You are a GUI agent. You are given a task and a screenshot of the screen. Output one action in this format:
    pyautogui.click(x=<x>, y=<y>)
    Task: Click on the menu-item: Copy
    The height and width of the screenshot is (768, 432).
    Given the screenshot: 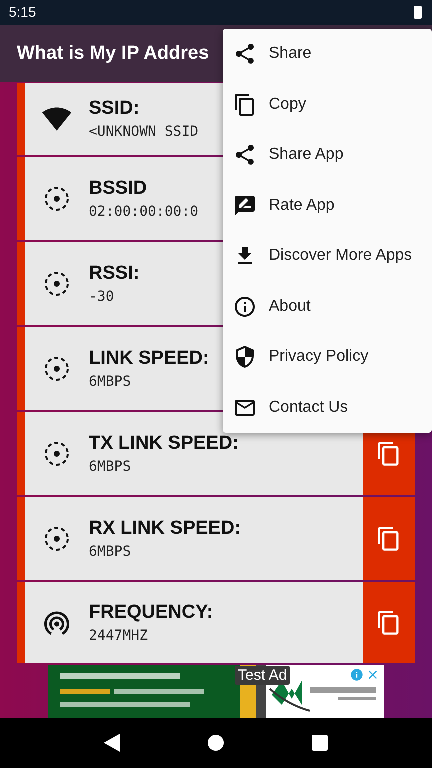 What is the action you would take?
    pyautogui.click(x=327, y=105)
    